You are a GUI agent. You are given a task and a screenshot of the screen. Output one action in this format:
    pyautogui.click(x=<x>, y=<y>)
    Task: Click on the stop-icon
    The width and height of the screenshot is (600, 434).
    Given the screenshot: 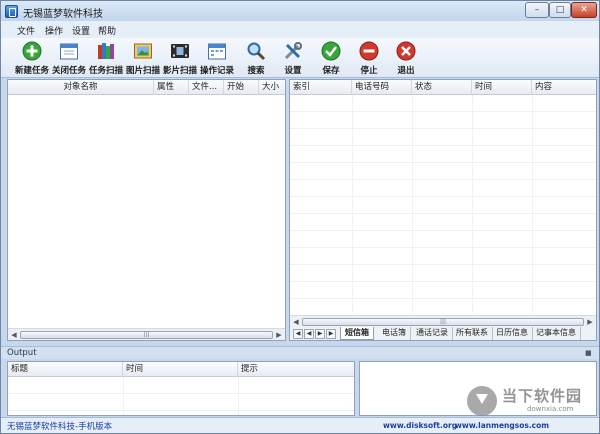 What is the action you would take?
    pyautogui.click(x=369, y=51)
    